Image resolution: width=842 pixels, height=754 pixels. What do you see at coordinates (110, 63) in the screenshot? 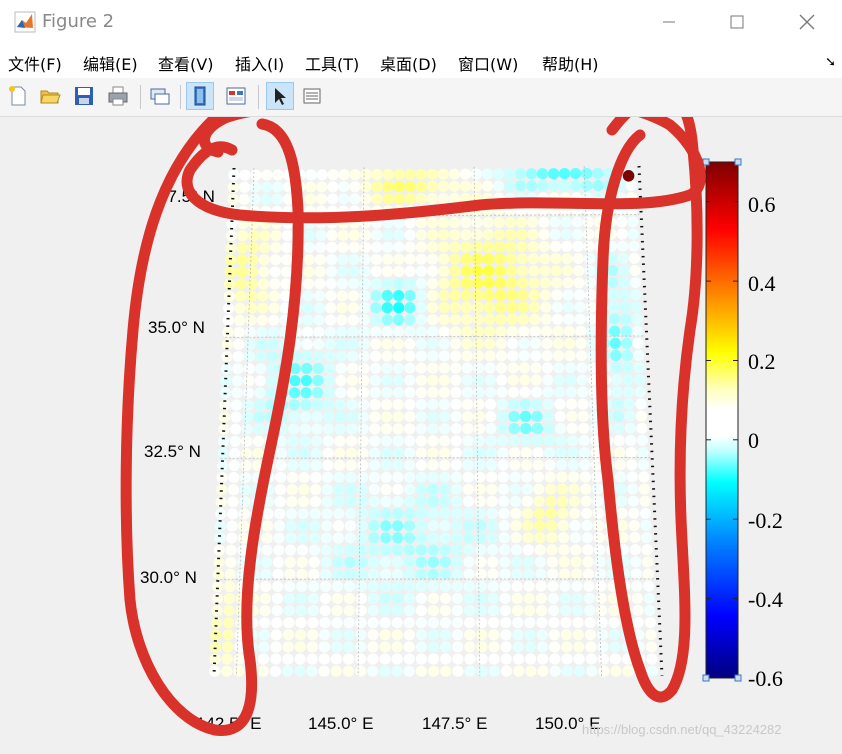
I see `menu-edit: 编辑(E)` at bounding box center [110, 63].